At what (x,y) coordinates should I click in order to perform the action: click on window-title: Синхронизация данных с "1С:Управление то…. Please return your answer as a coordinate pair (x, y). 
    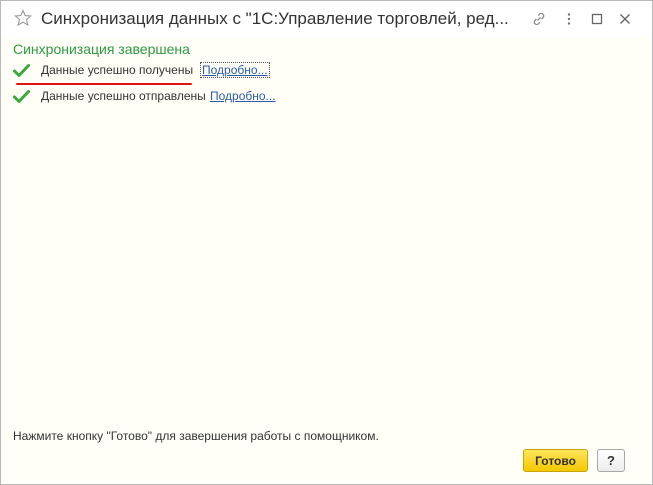
    Looking at the image, I should click on (275, 18).